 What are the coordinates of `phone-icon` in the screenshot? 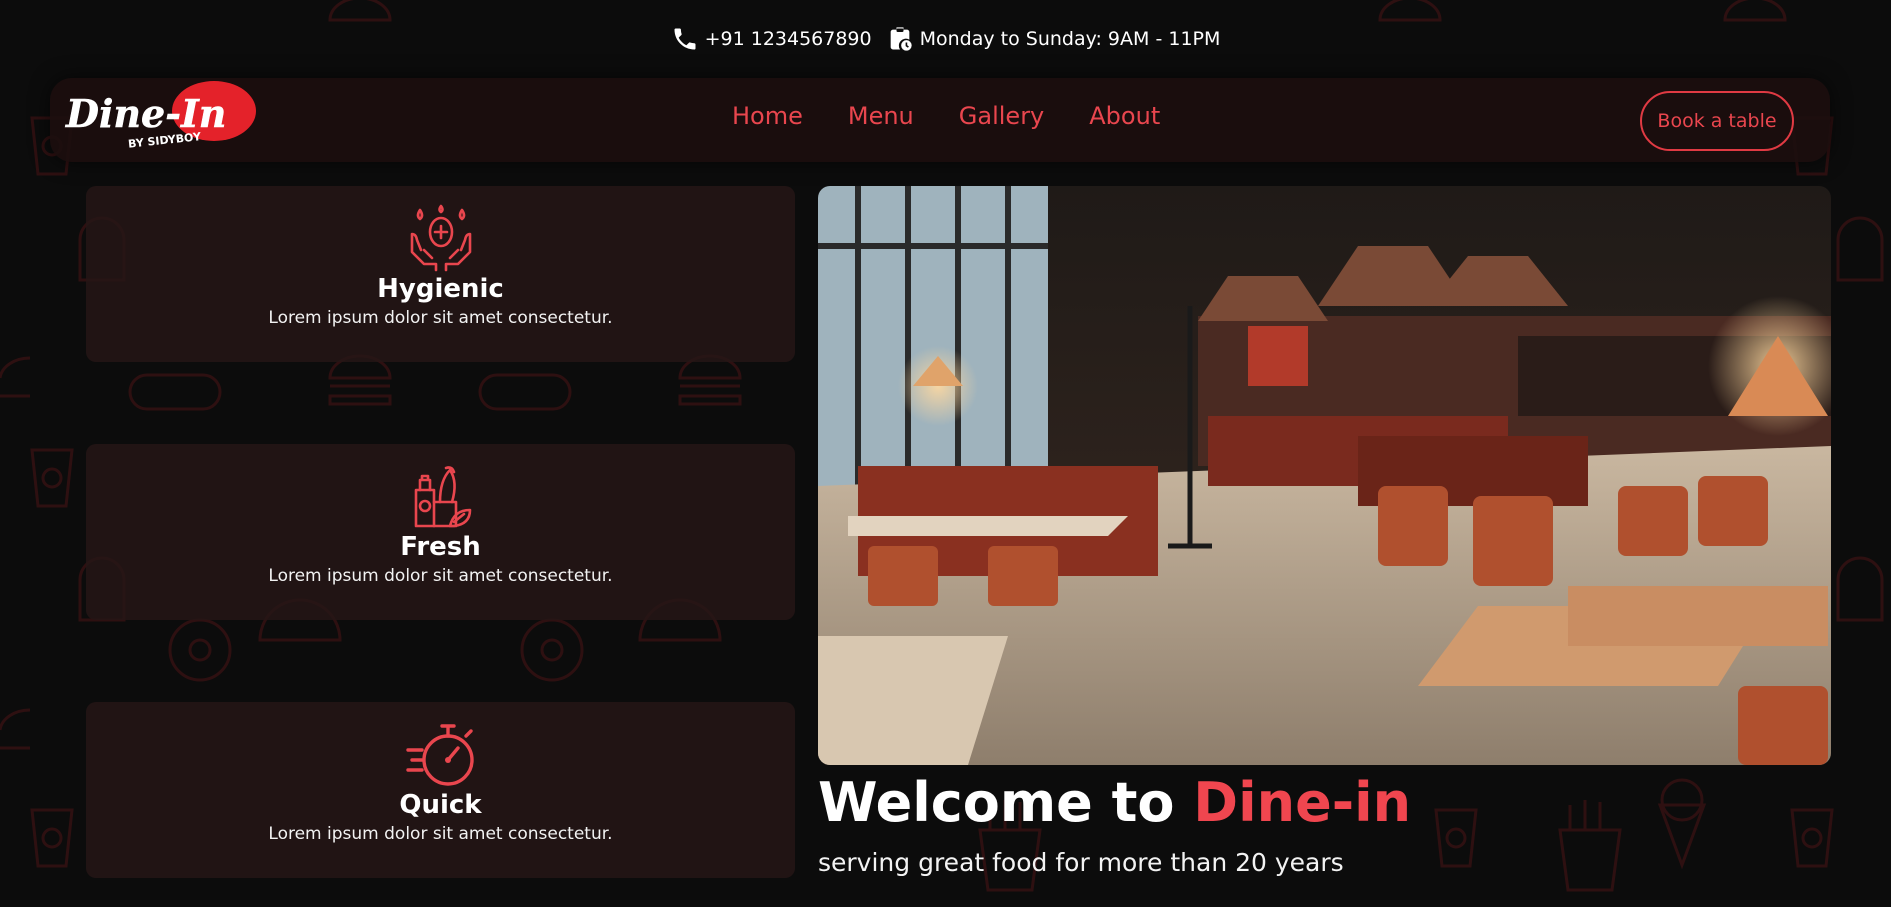 It's located at (685, 39).